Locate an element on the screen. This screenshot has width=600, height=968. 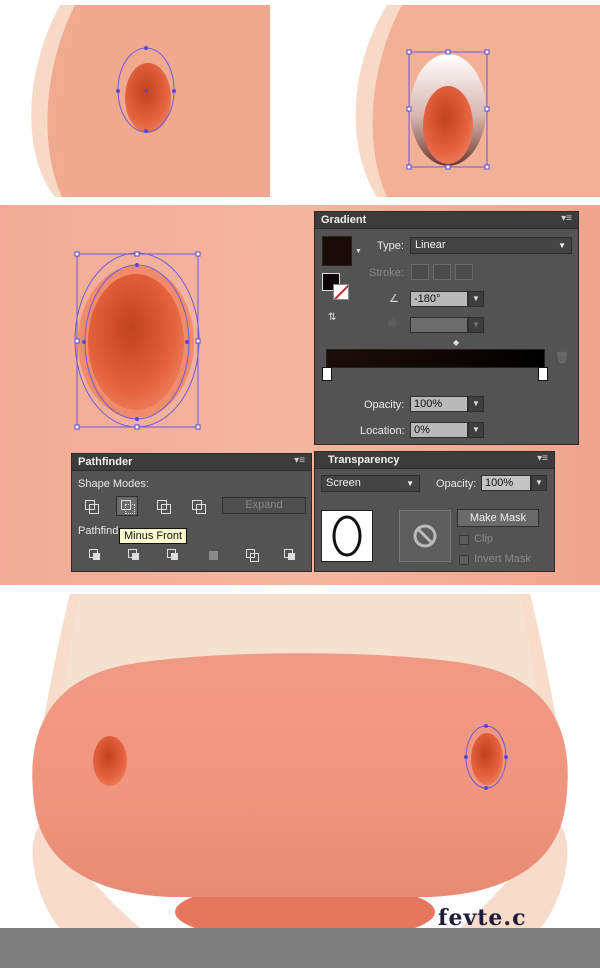
transparency-panel-title: Transparency is located at coordinates (364, 460).